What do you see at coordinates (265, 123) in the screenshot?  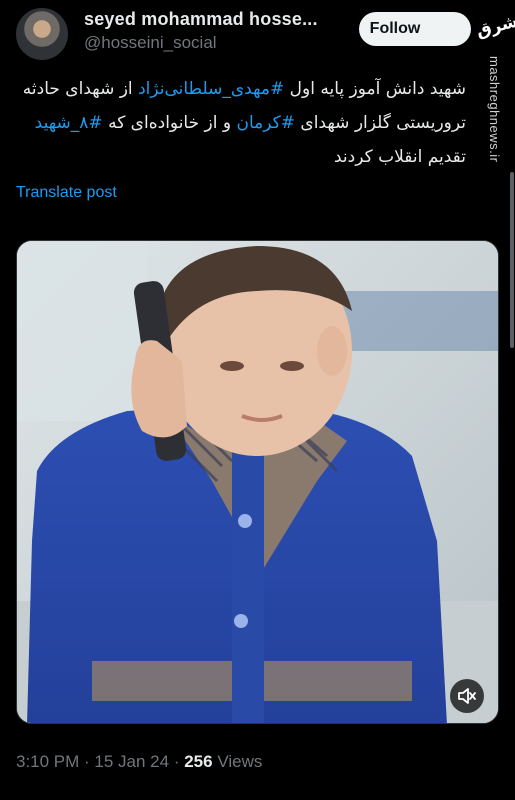 I see `hashtag-link: #کرمان` at bounding box center [265, 123].